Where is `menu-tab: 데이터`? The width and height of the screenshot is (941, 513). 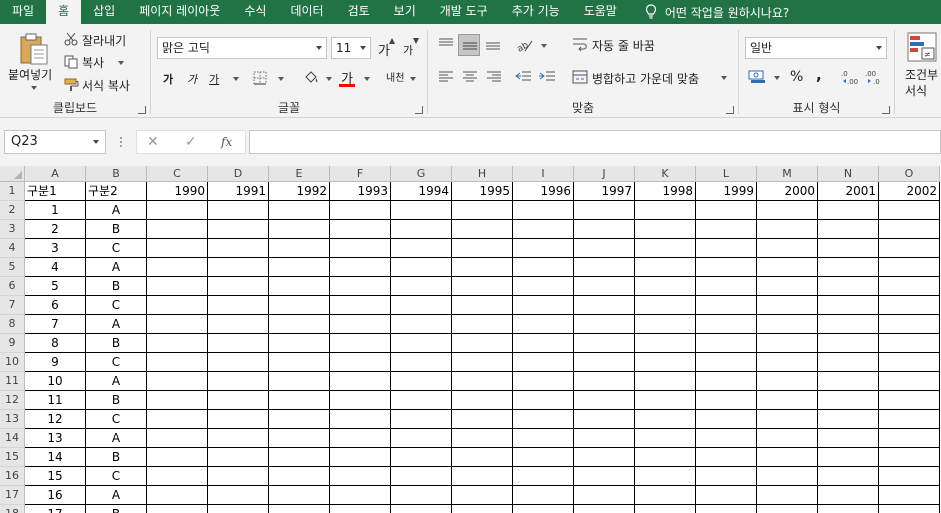
menu-tab: 데이터 is located at coordinates (306, 12).